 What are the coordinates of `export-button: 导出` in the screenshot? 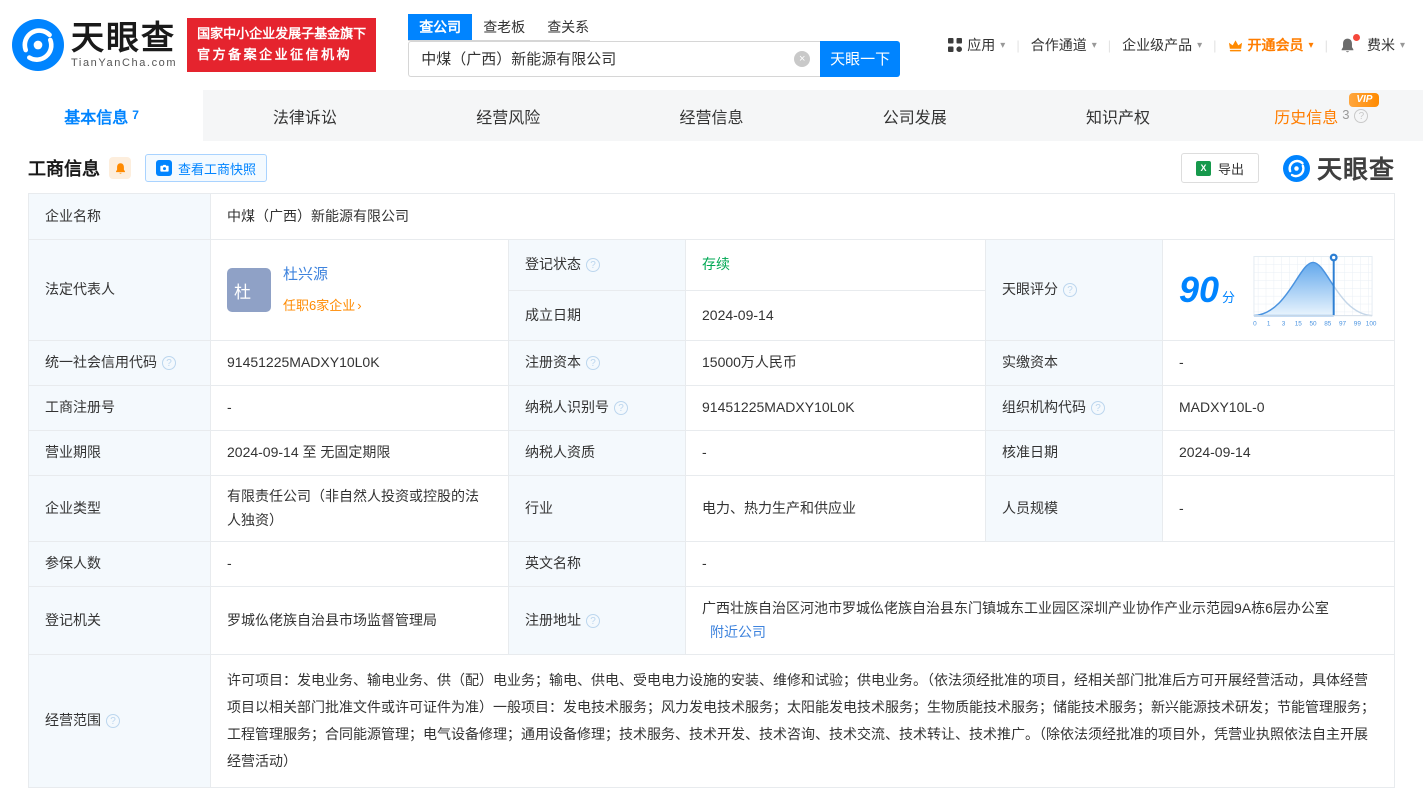 It's located at (1219, 168).